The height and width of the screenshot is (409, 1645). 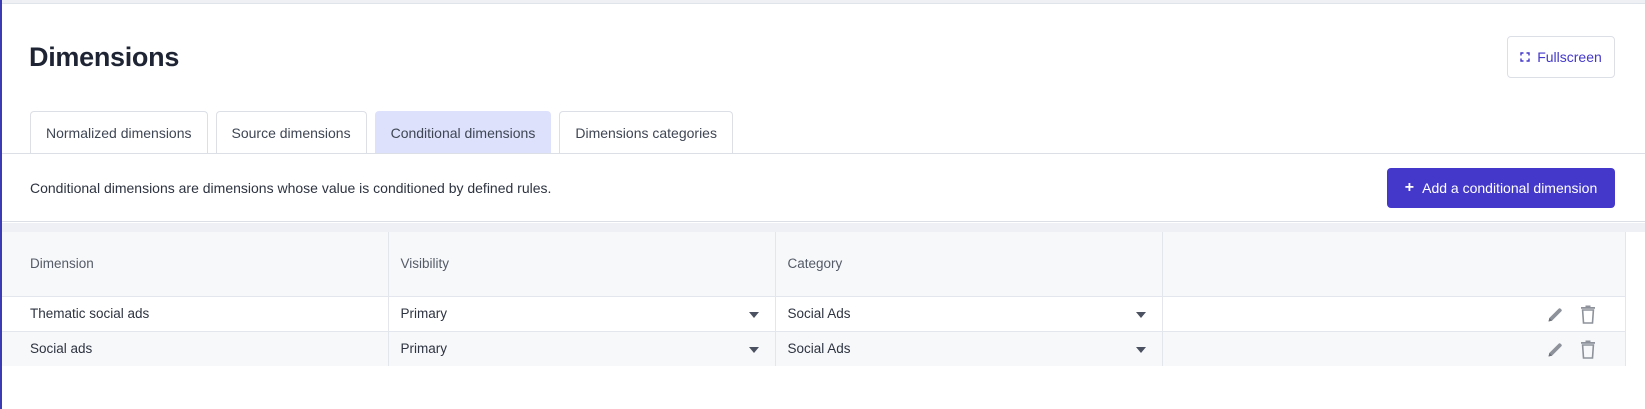 What do you see at coordinates (1525, 57) in the screenshot?
I see `fullscreen-icon` at bounding box center [1525, 57].